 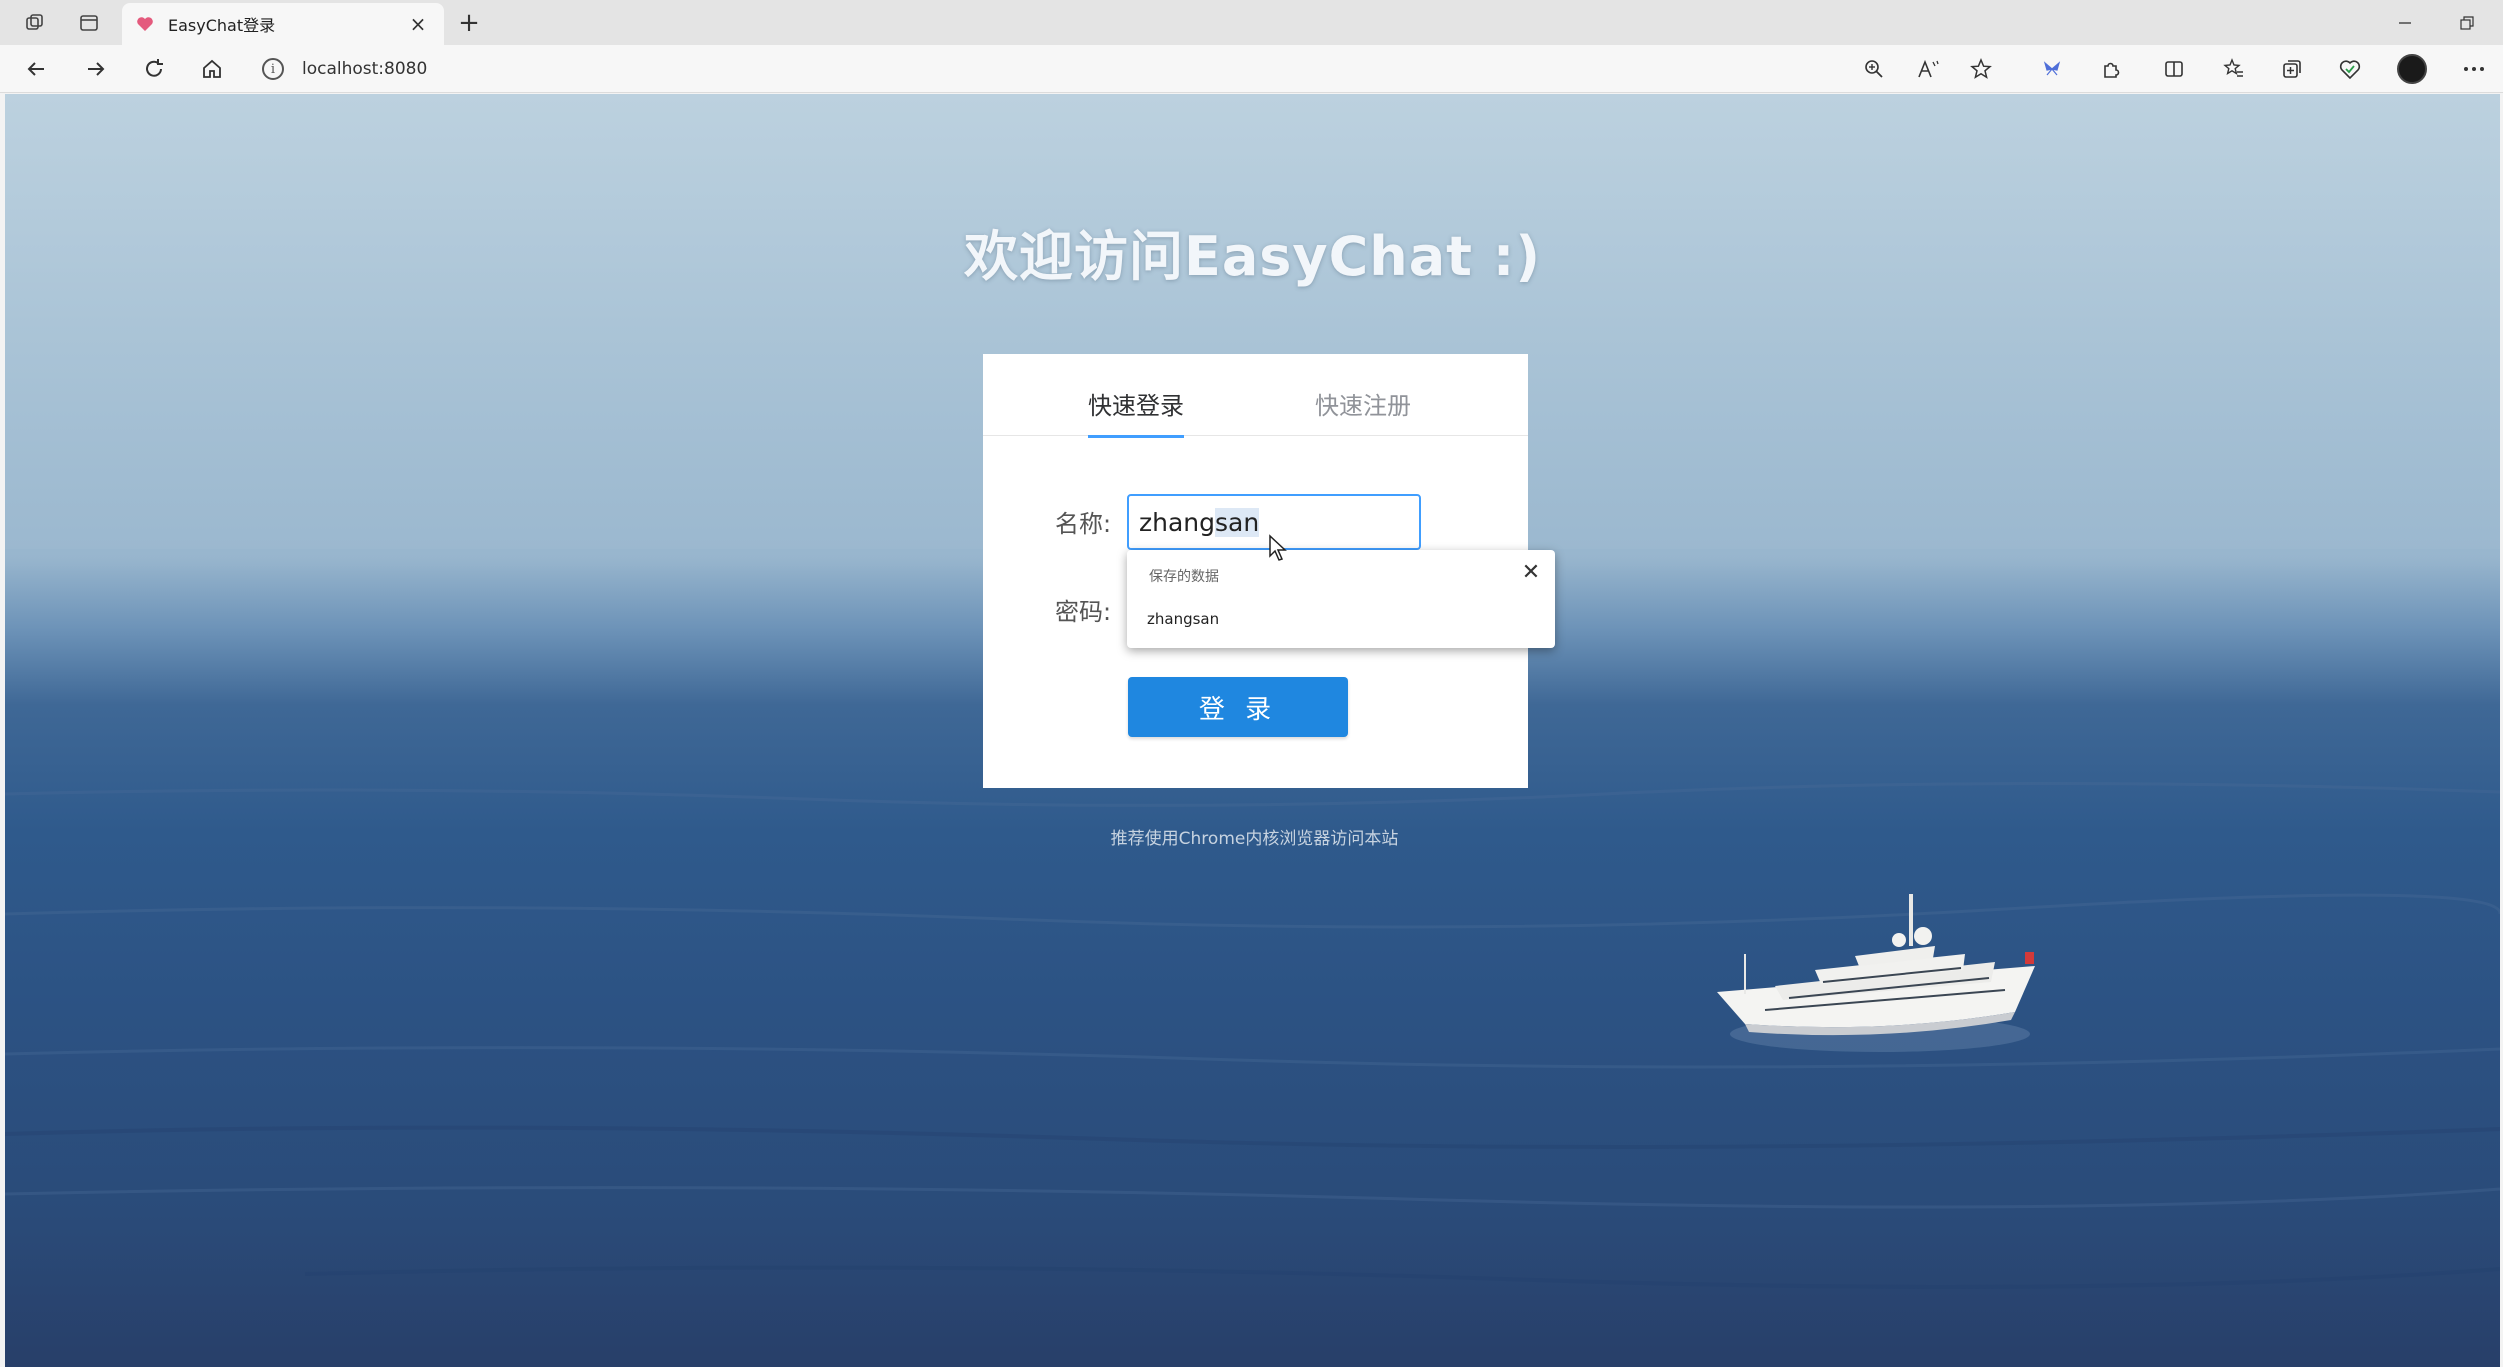 I want to click on more-menu-icon, so click(x=2474, y=69).